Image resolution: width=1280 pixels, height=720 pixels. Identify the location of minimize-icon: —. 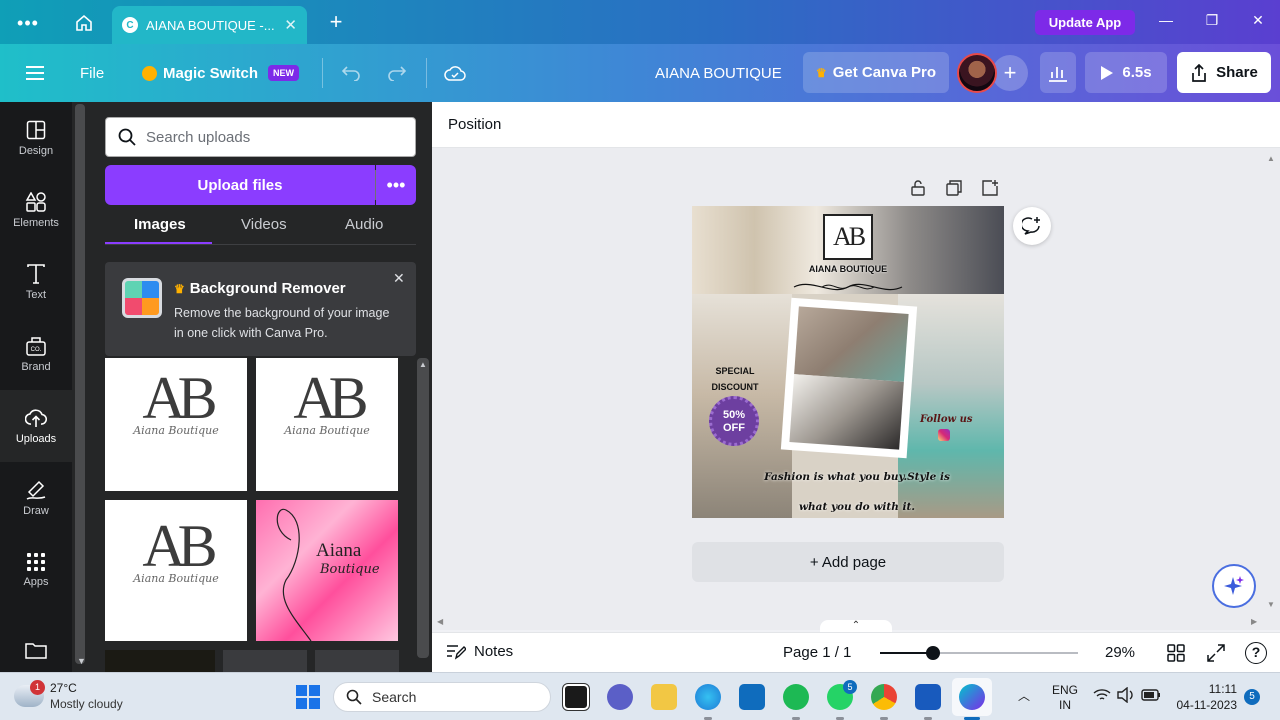
(1166, 20).